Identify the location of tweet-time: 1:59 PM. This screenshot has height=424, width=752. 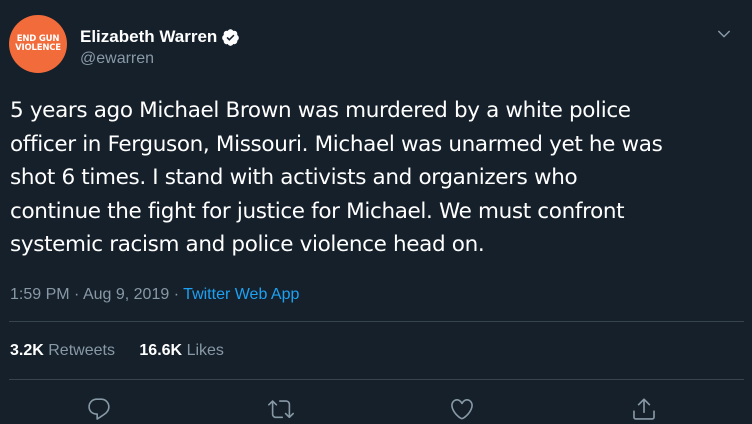
(40, 294).